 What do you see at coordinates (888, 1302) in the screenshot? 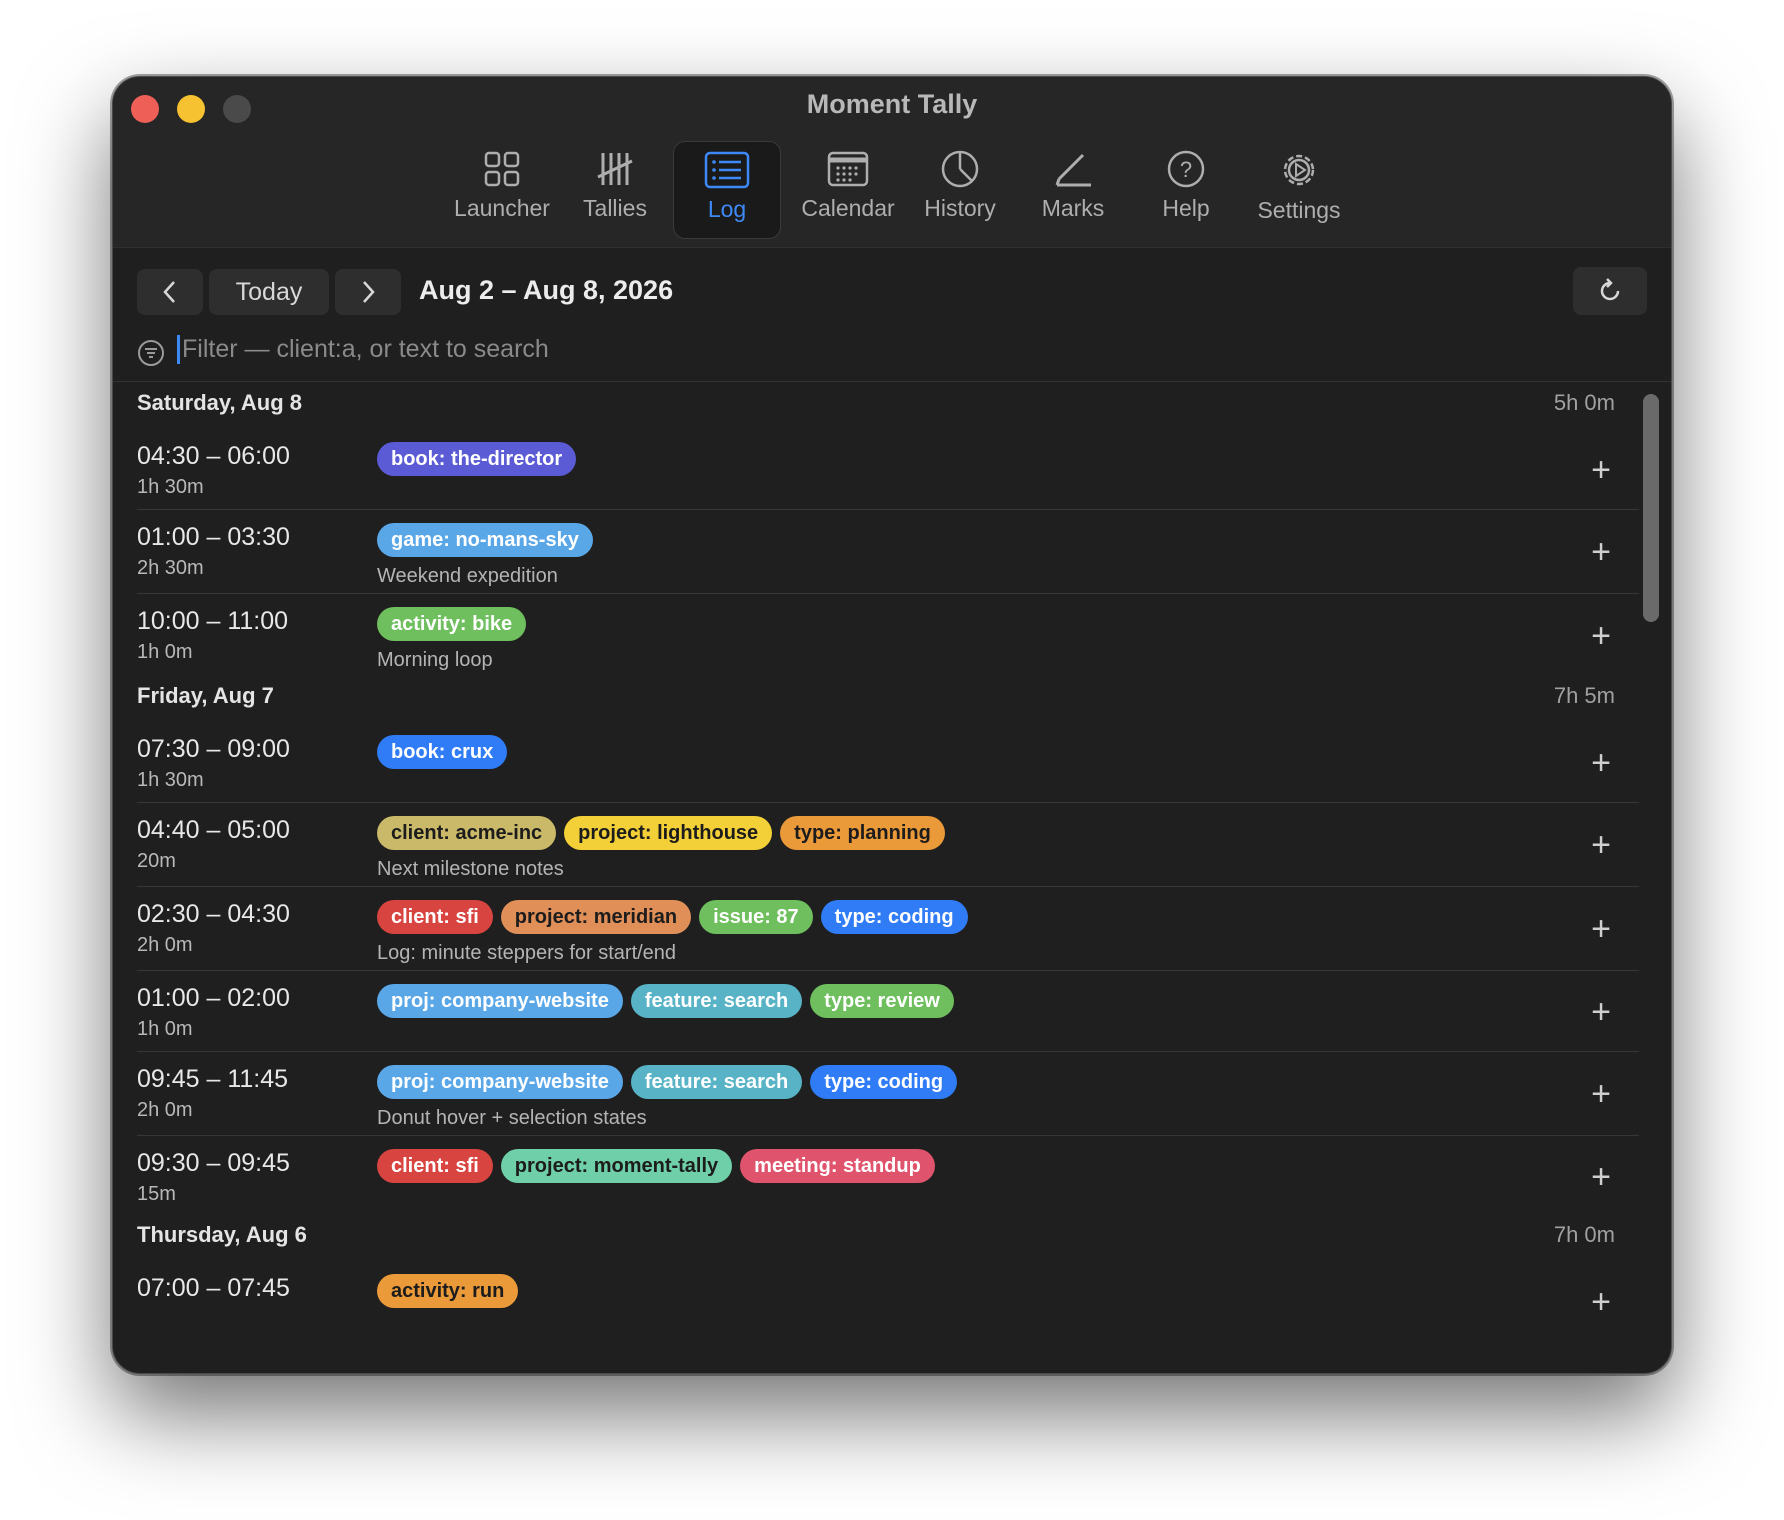
I see `log-entry: 07:00 – 07:45 activity: run +` at bounding box center [888, 1302].